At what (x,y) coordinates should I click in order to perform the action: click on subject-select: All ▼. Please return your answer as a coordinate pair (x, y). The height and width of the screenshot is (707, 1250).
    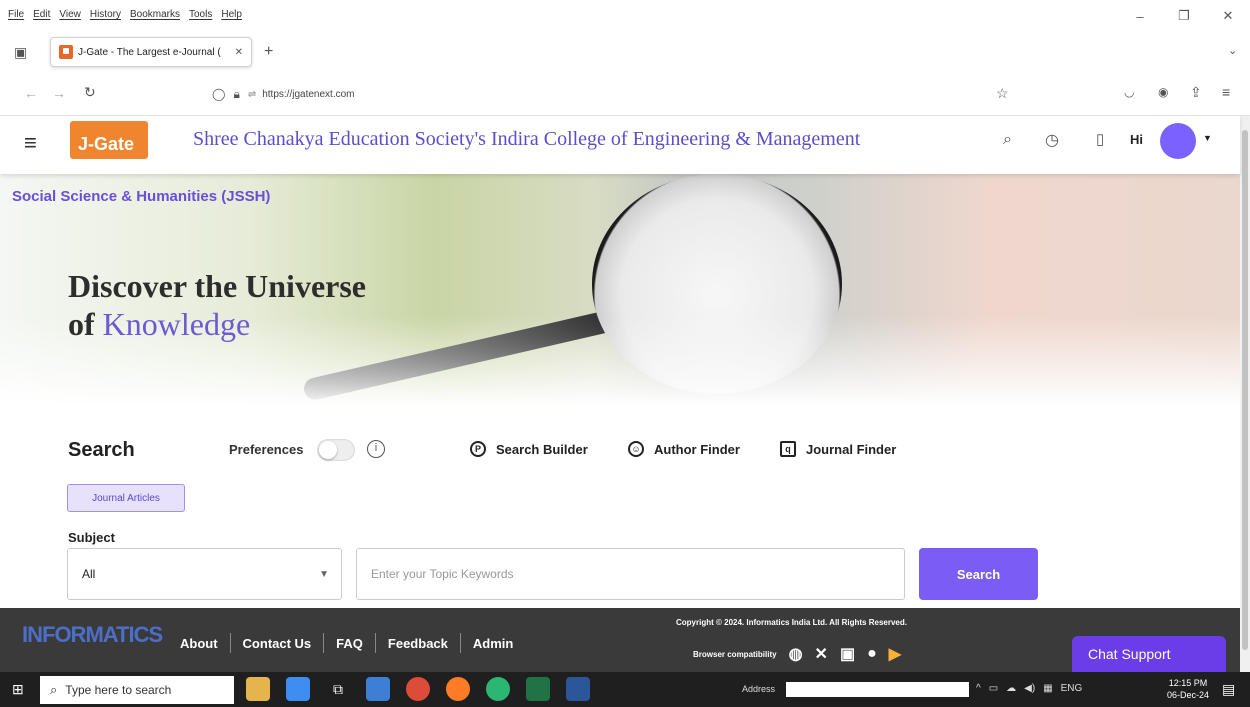
    Looking at the image, I should click on (204, 574).